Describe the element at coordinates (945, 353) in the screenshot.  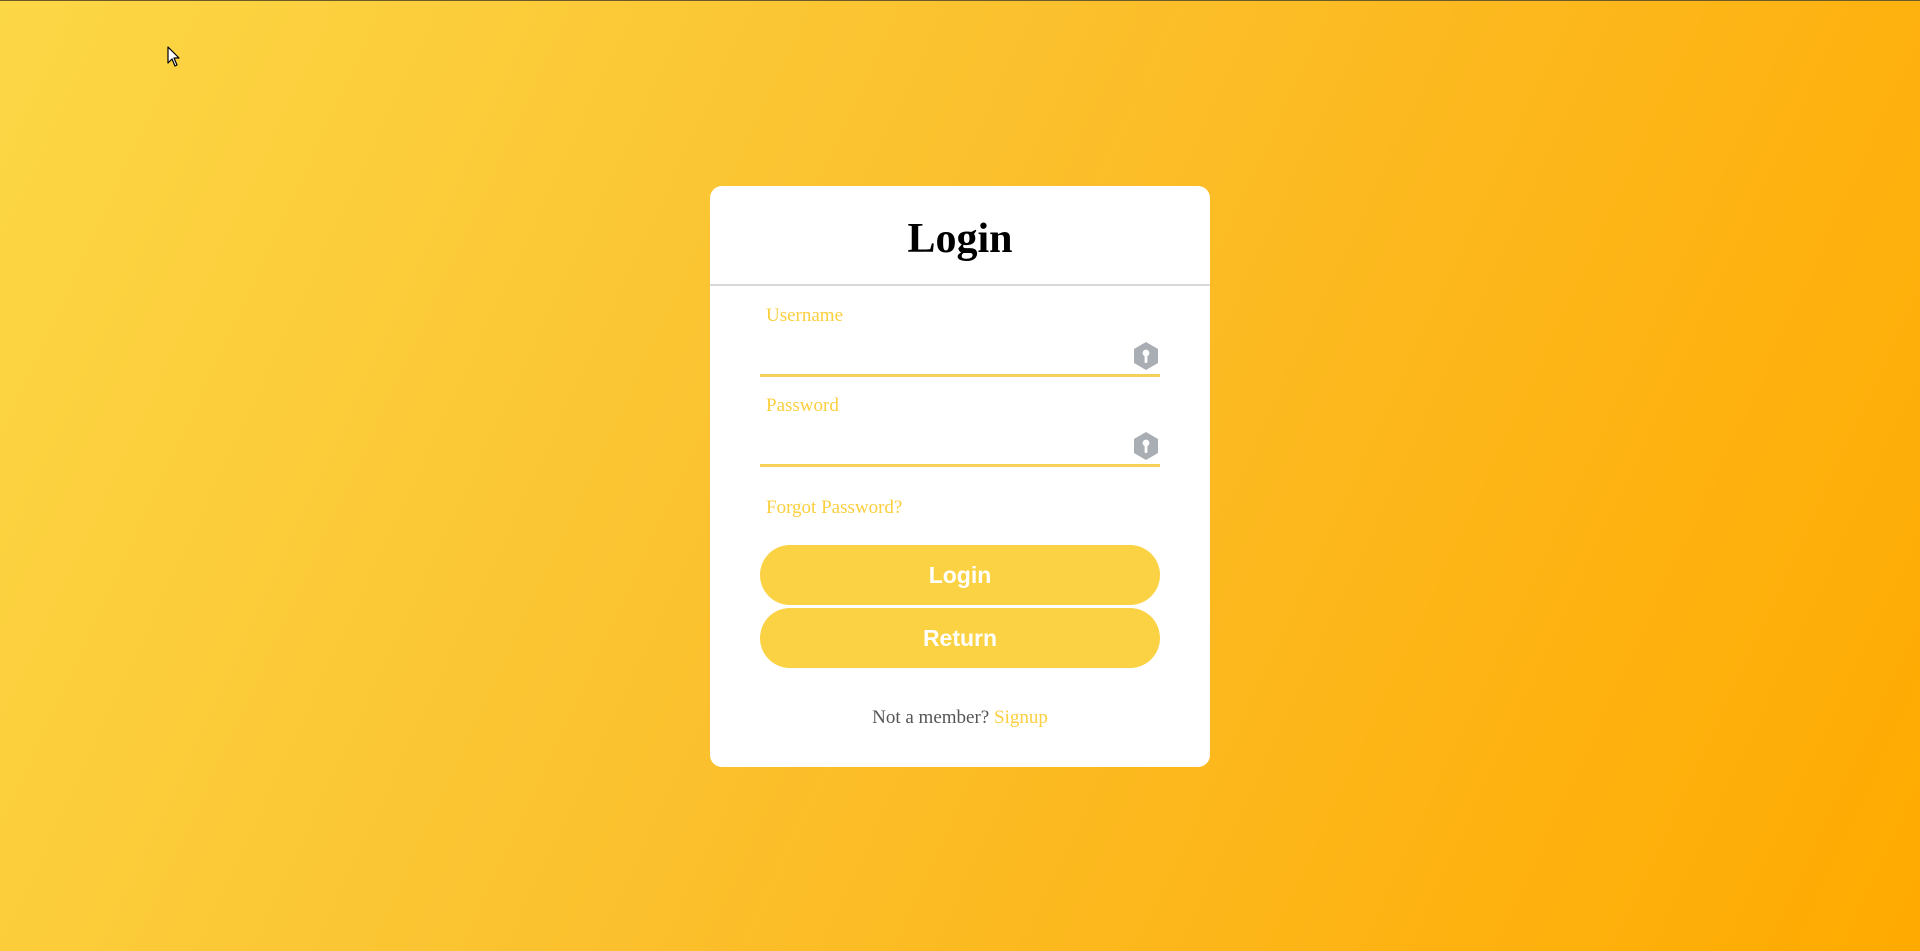
I see `username-input` at that location.